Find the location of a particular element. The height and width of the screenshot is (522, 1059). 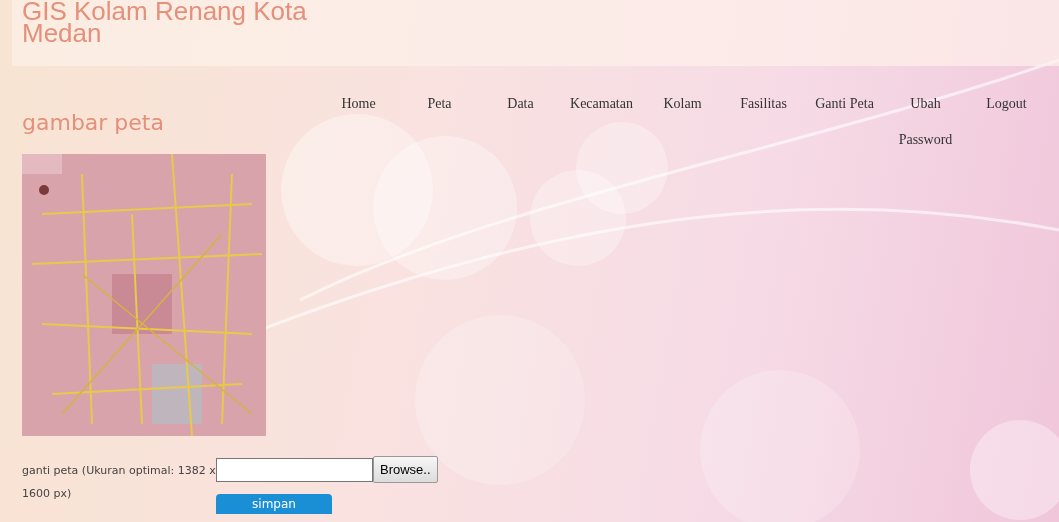

nav-link: Kecamatan is located at coordinates (601, 104).